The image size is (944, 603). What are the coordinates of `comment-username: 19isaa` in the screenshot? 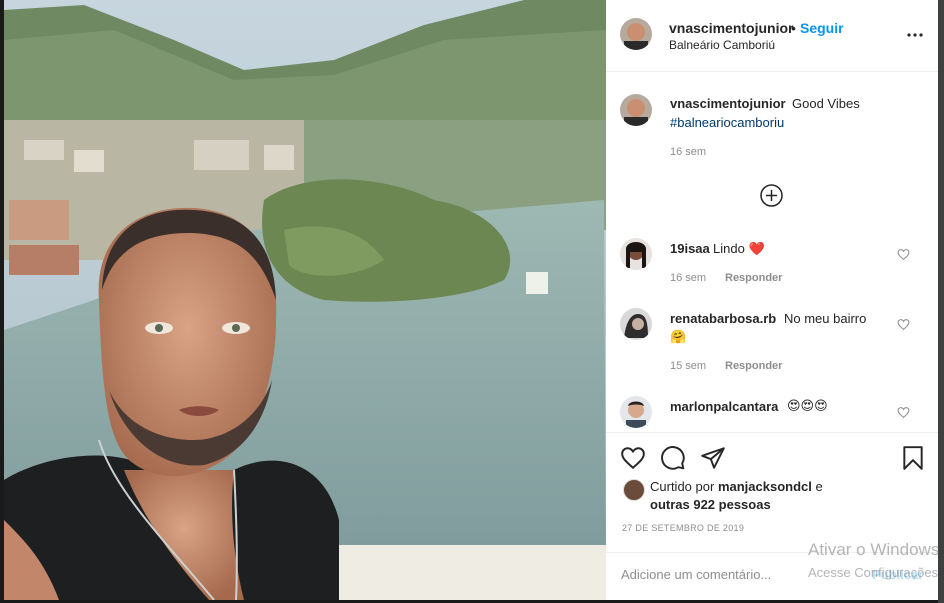 It's located at (690, 248).